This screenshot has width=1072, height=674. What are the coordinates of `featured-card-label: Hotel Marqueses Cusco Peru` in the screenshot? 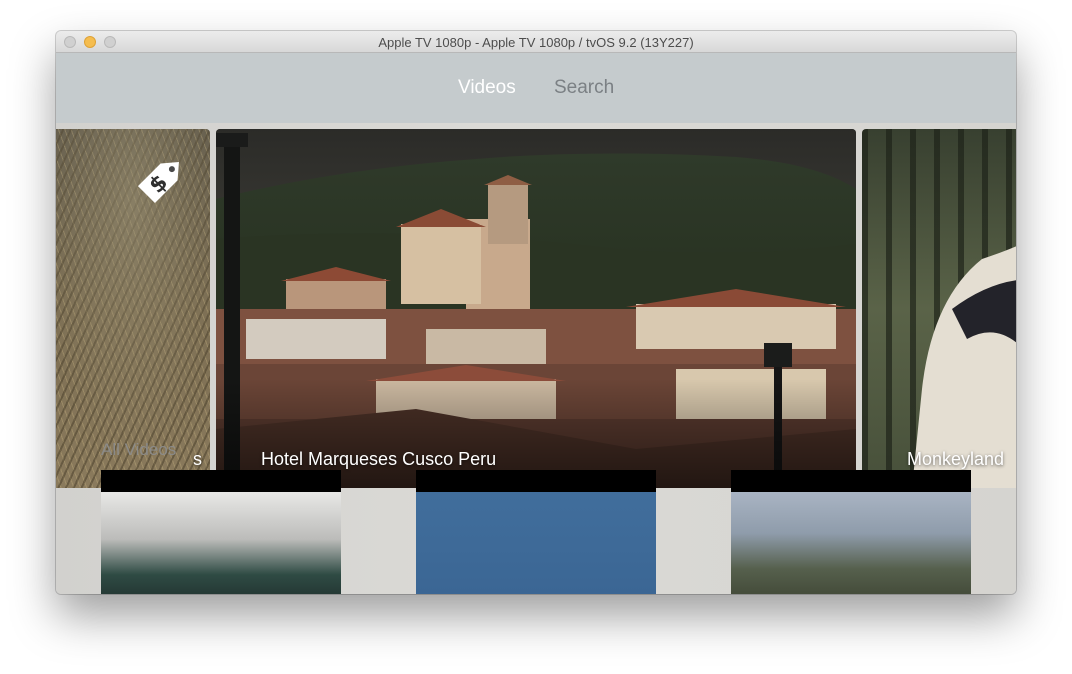 It's located at (379, 459).